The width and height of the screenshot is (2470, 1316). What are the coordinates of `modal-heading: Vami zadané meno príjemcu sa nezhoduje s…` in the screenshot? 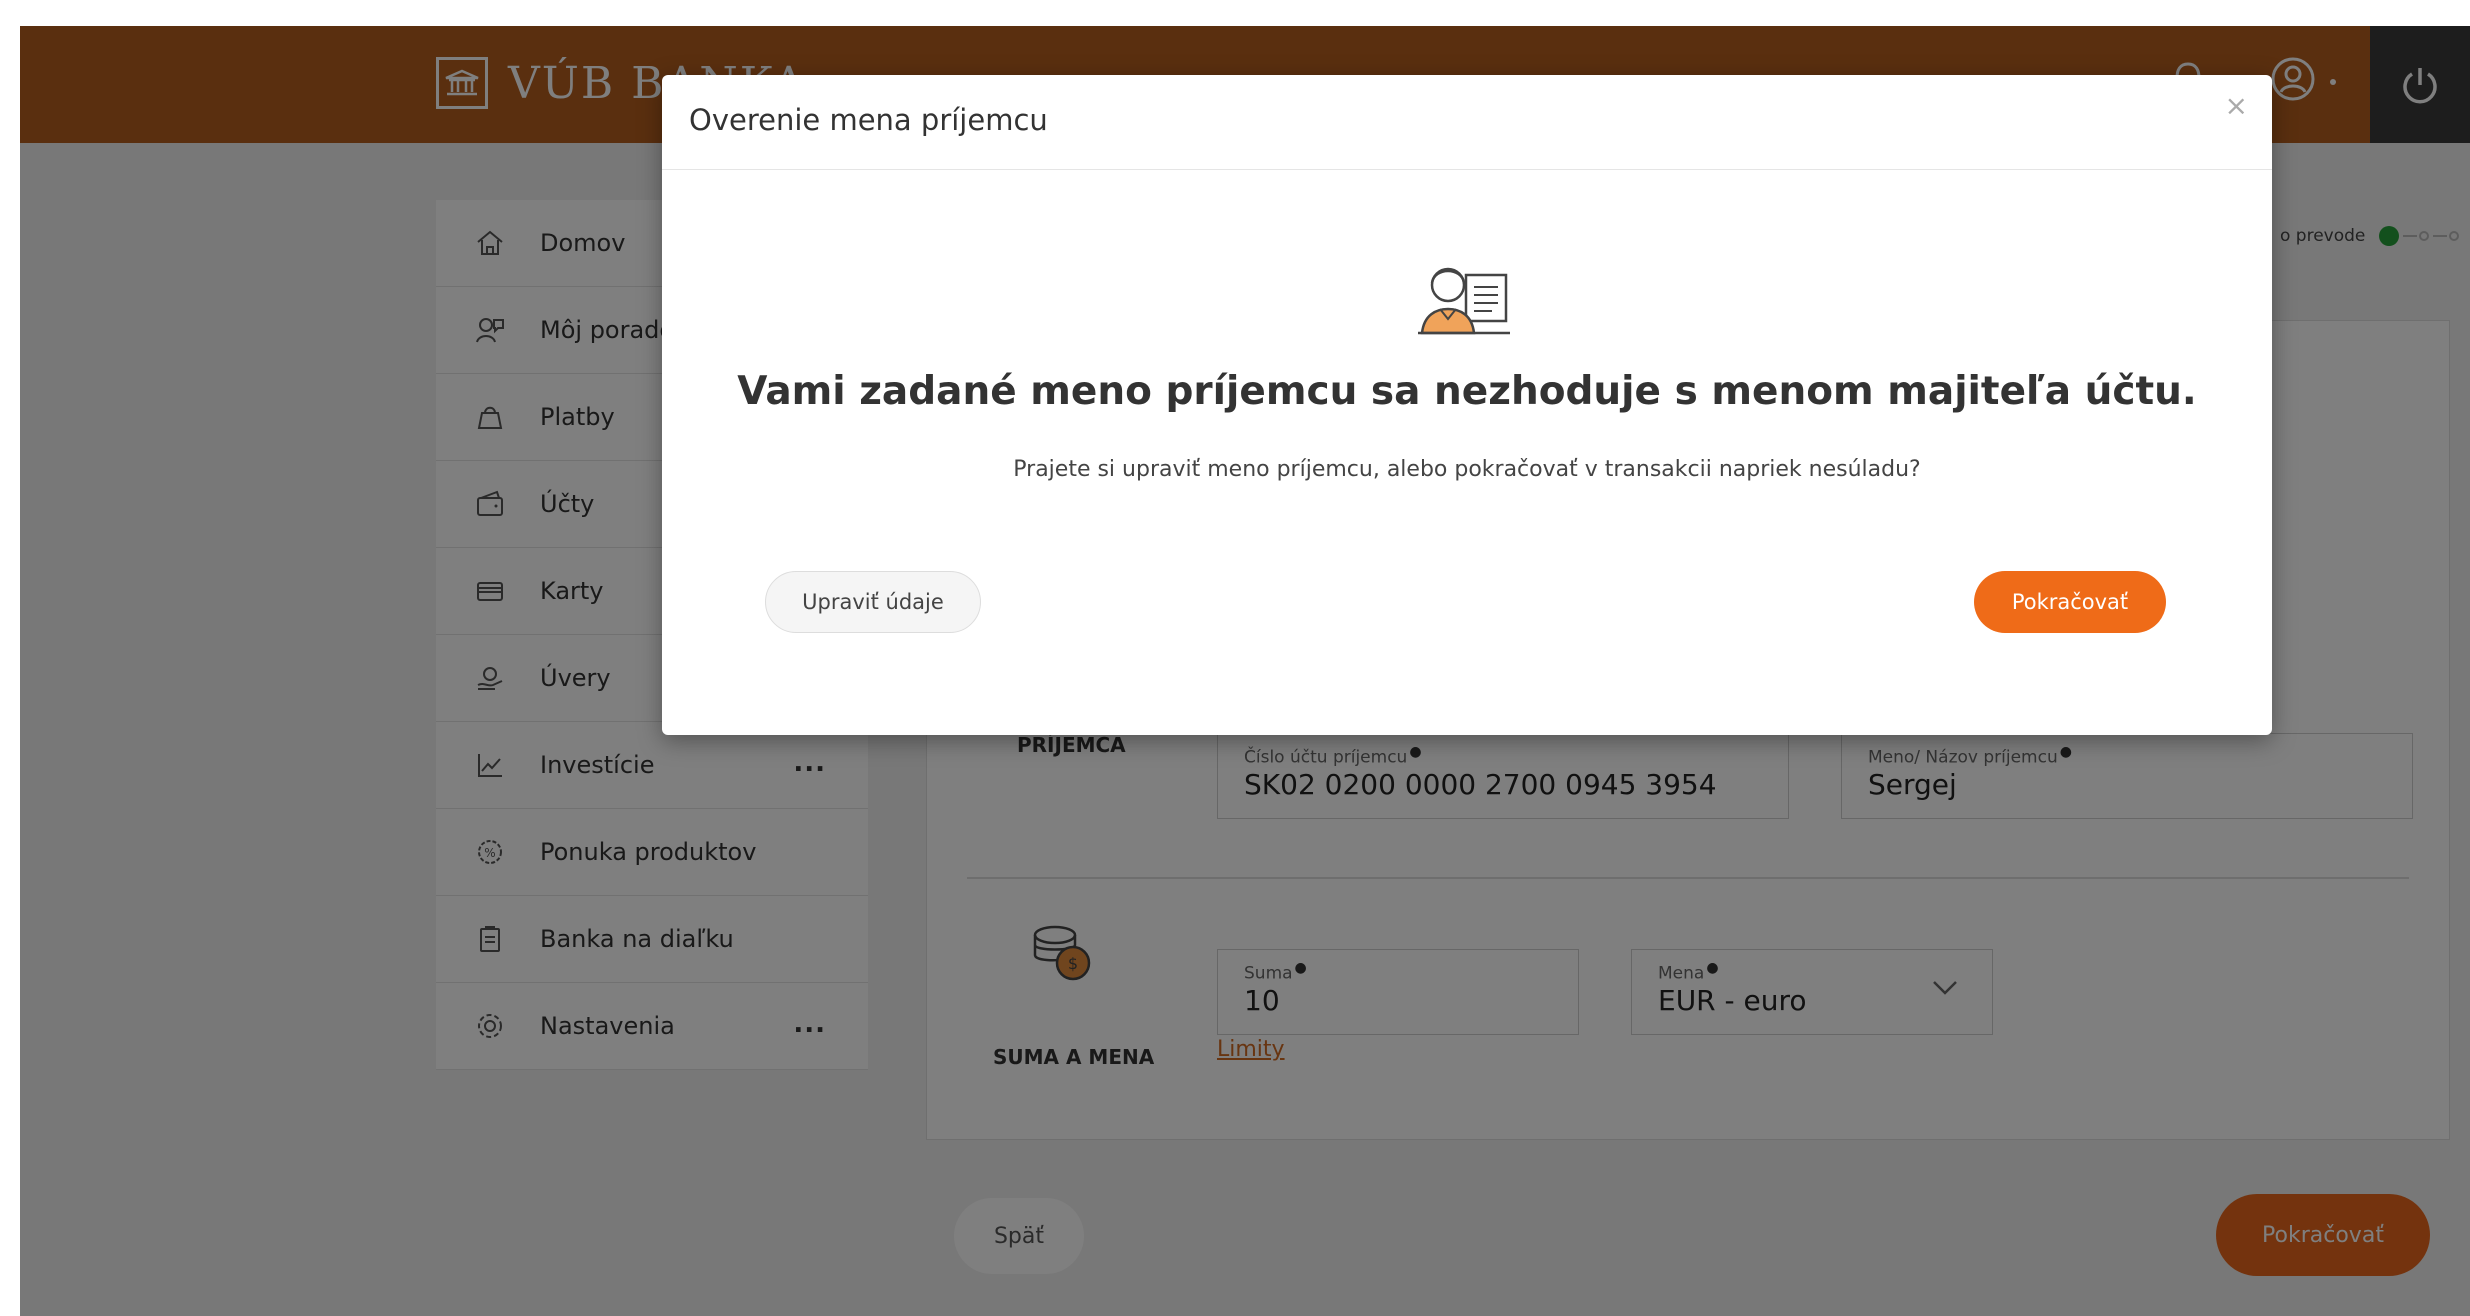 It's located at (1467, 391).